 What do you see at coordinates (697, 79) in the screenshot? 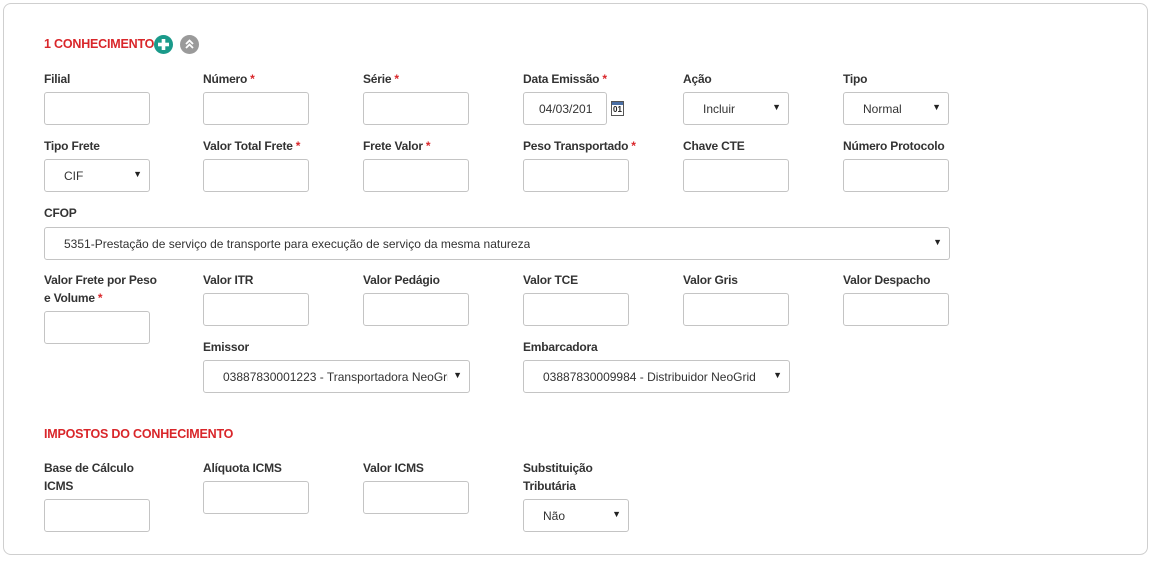
I see `acao-label: Ação` at bounding box center [697, 79].